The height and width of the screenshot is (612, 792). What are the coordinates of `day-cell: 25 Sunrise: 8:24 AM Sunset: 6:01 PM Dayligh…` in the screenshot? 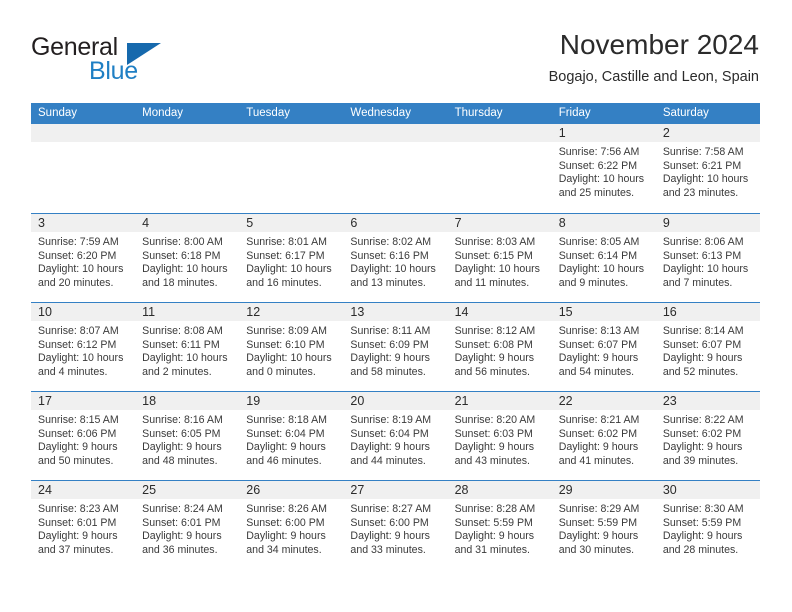 It's located at (187, 525).